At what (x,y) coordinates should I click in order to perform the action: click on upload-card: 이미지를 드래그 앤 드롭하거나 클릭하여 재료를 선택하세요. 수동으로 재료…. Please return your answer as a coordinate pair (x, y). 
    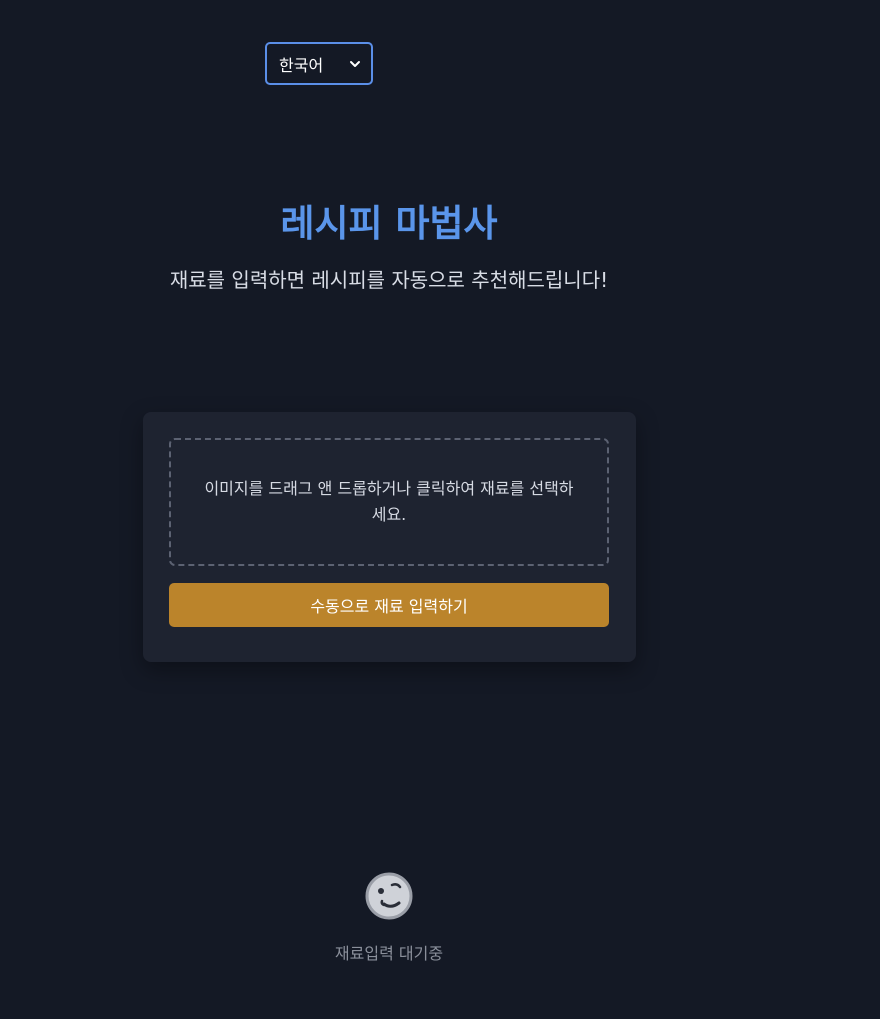
    Looking at the image, I should click on (389, 537).